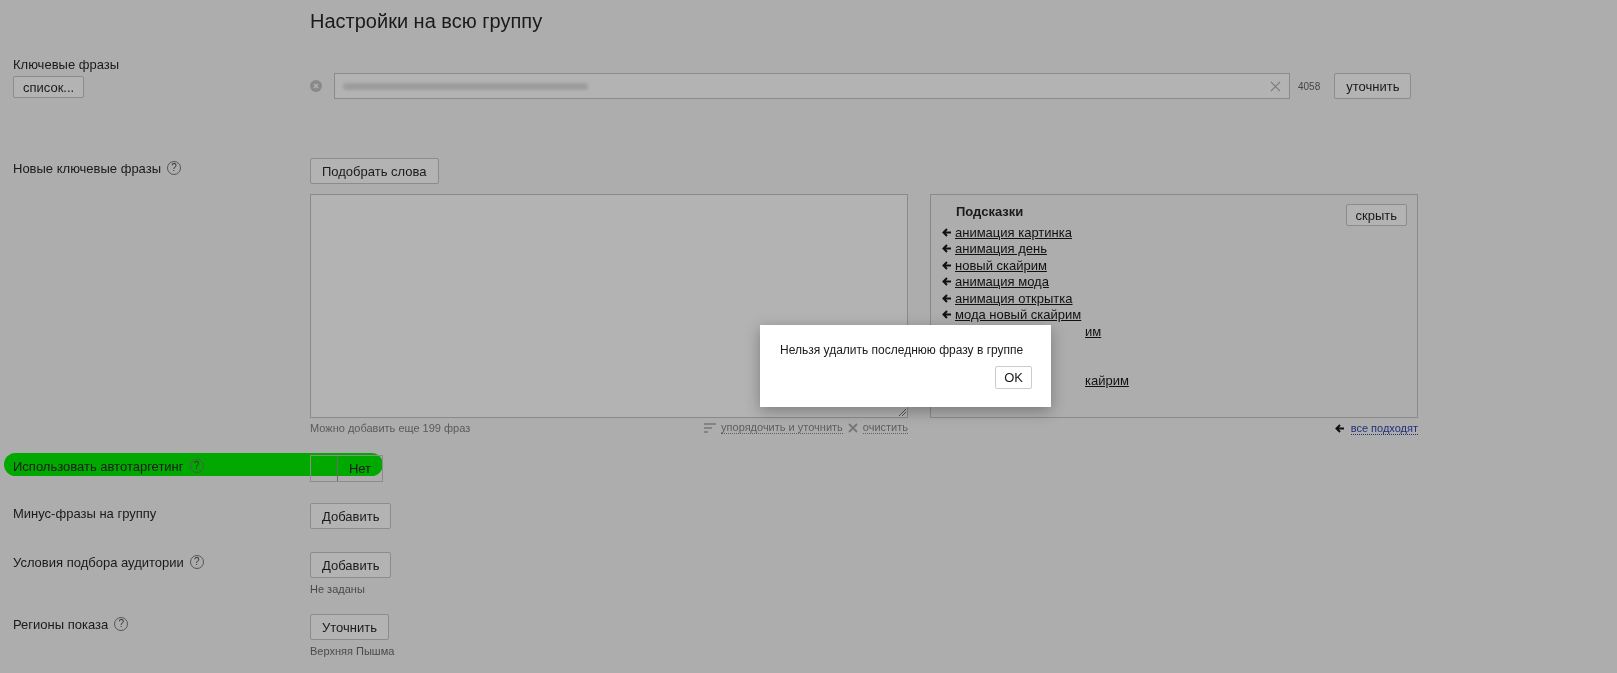 The width and height of the screenshot is (1617, 673). Describe the element at coordinates (852, 427) in the screenshot. I see `clear-icon` at that location.